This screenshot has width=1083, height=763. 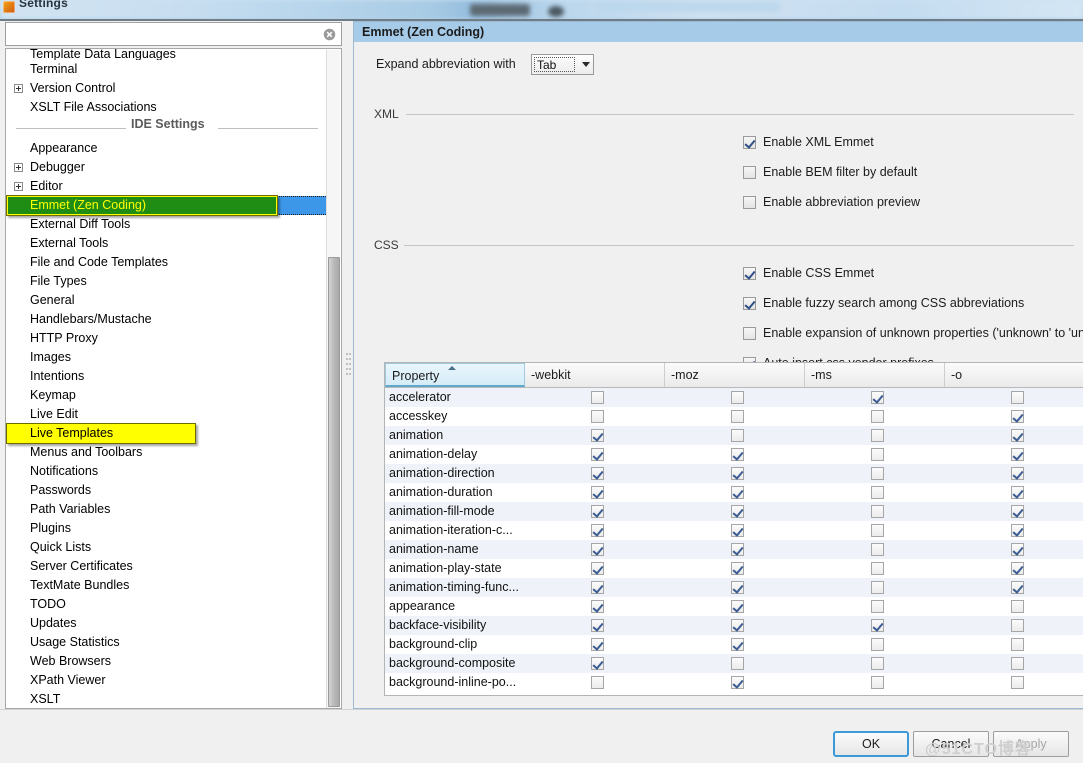 I want to click on enable-bem-filter-checkbox, so click(x=749, y=172).